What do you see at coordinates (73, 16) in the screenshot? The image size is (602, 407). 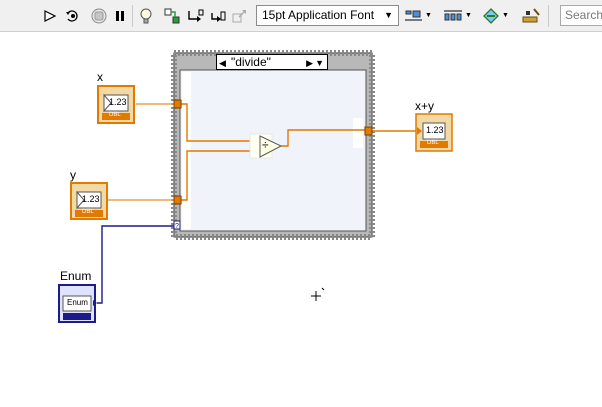 I see `run-continuously-icon` at bounding box center [73, 16].